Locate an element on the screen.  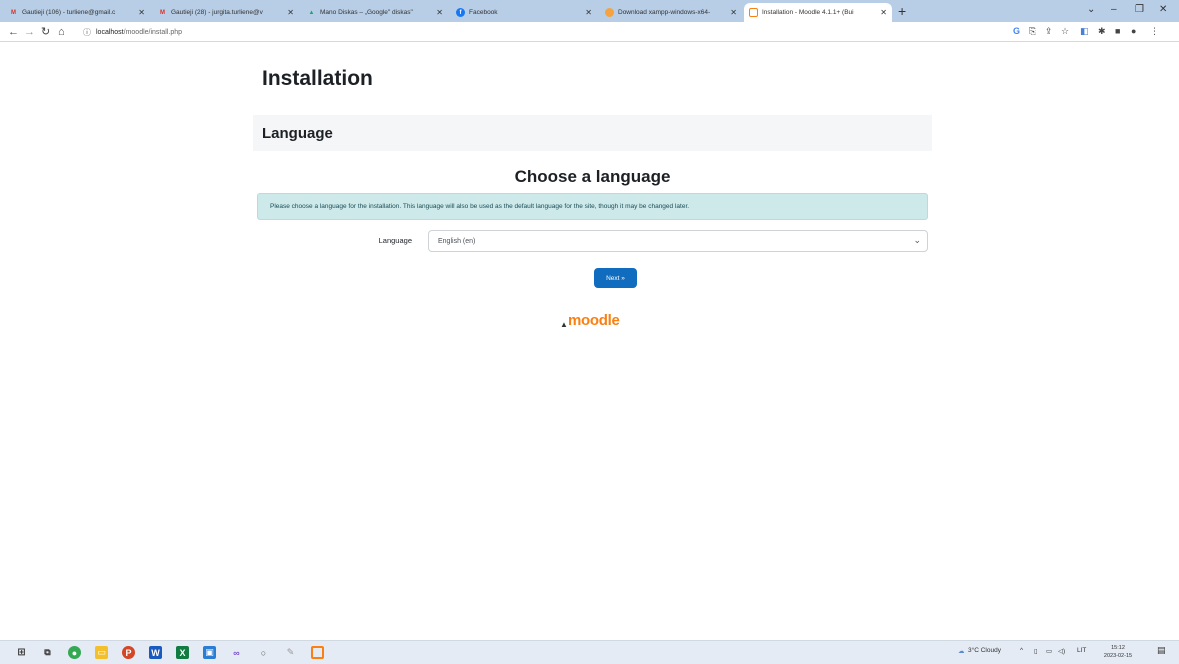
moodle-icon is located at coordinates (753, 12).